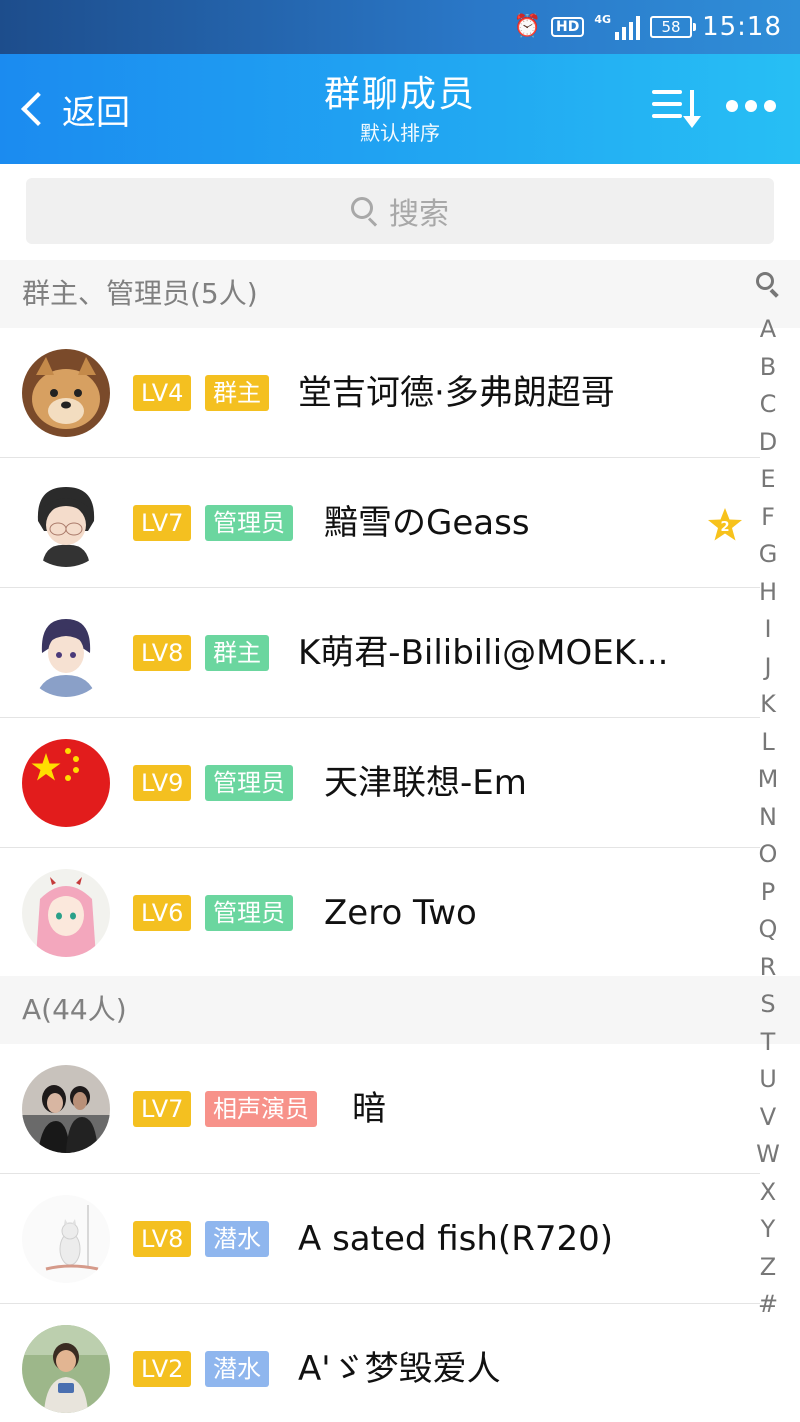 This screenshot has height=1422, width=800. What do you see at coordinates (768, 479) in the screenshot?
I see `index-letter: E` at bounding box center [768, 479].